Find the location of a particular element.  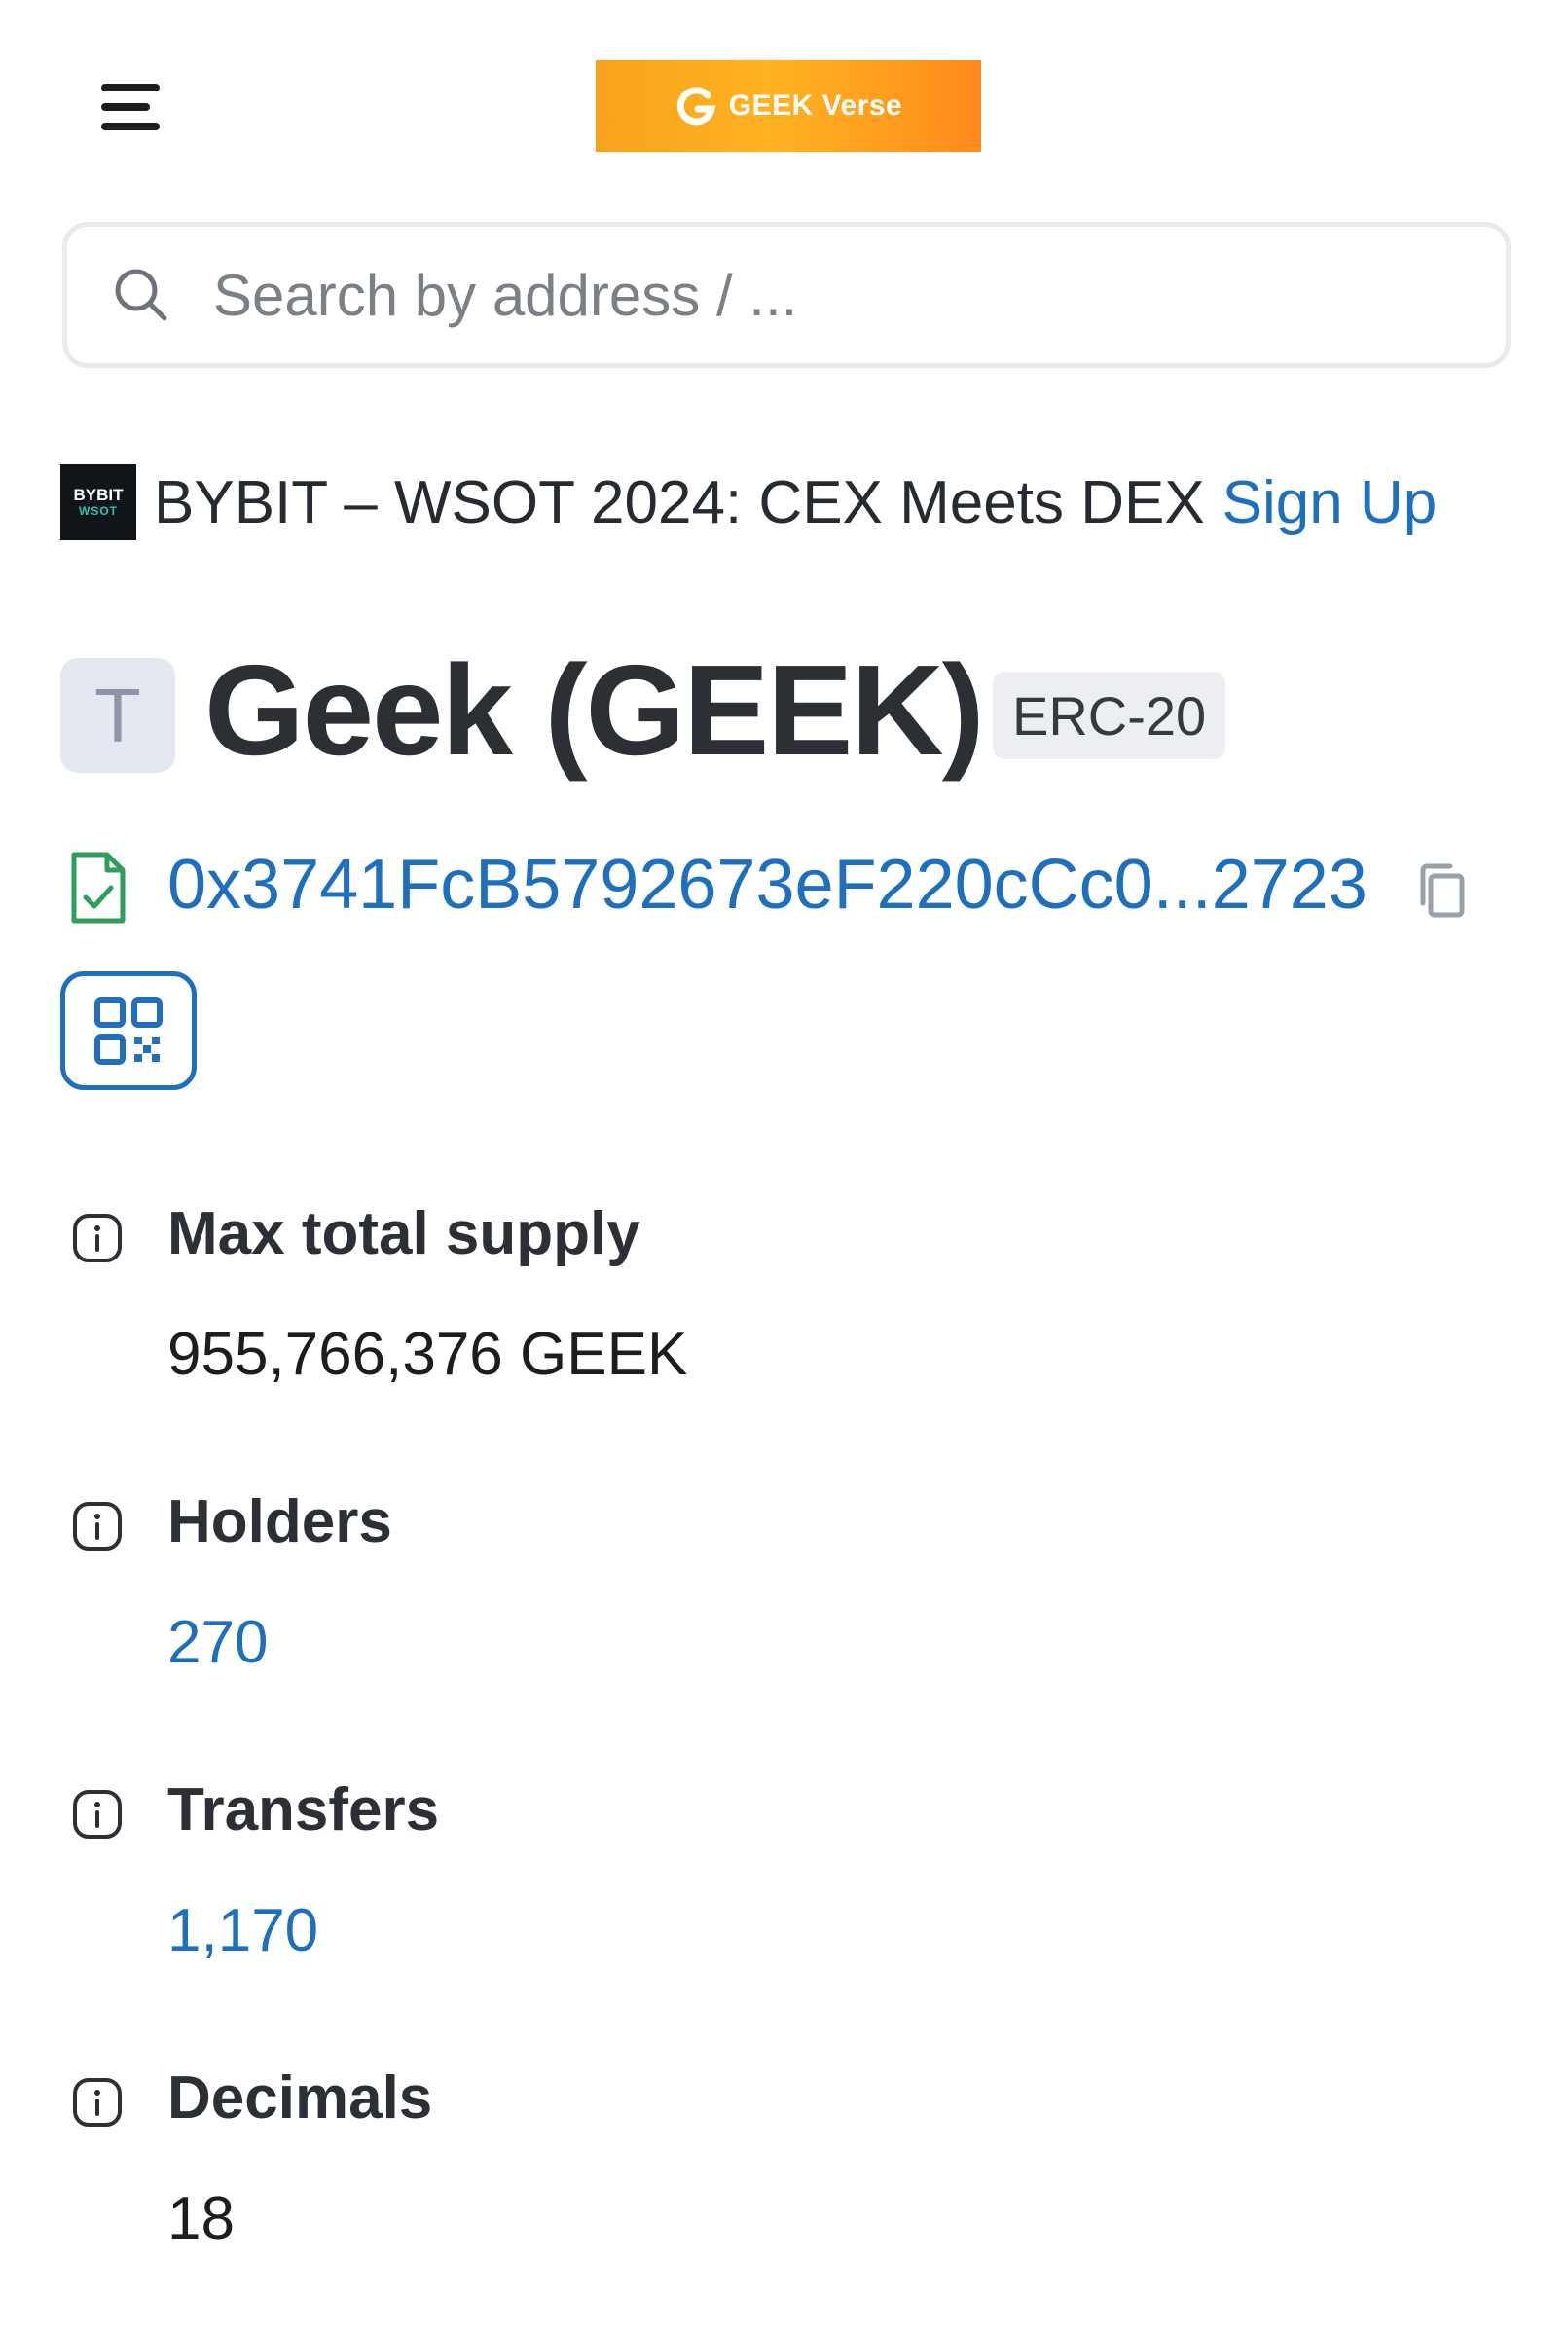

token-avatar: T is located at coordinates (117, 716).